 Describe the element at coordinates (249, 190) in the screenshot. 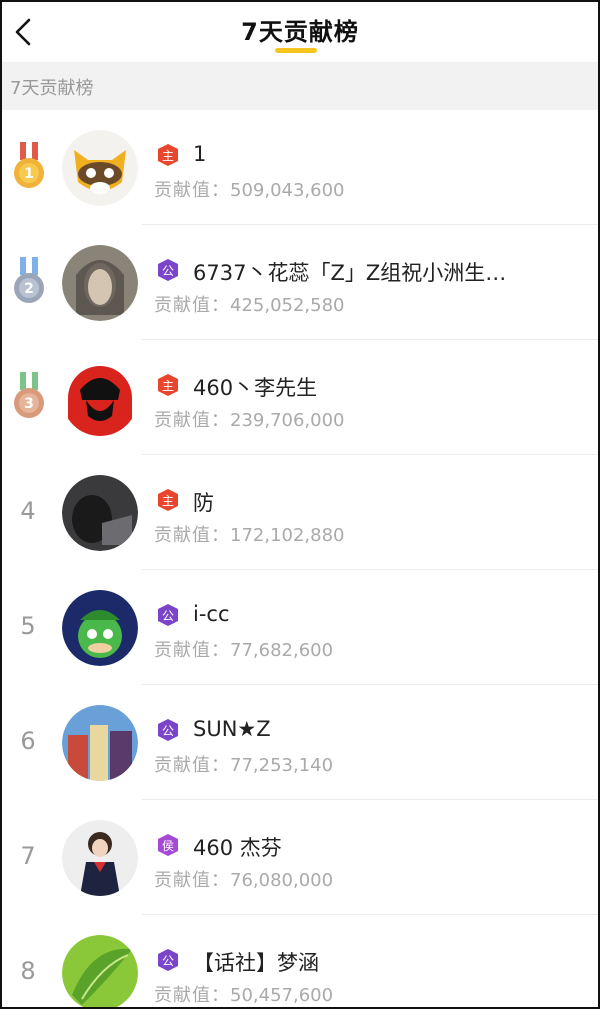

I see `contribution-value: 贡献值：509,043,600` at that location.